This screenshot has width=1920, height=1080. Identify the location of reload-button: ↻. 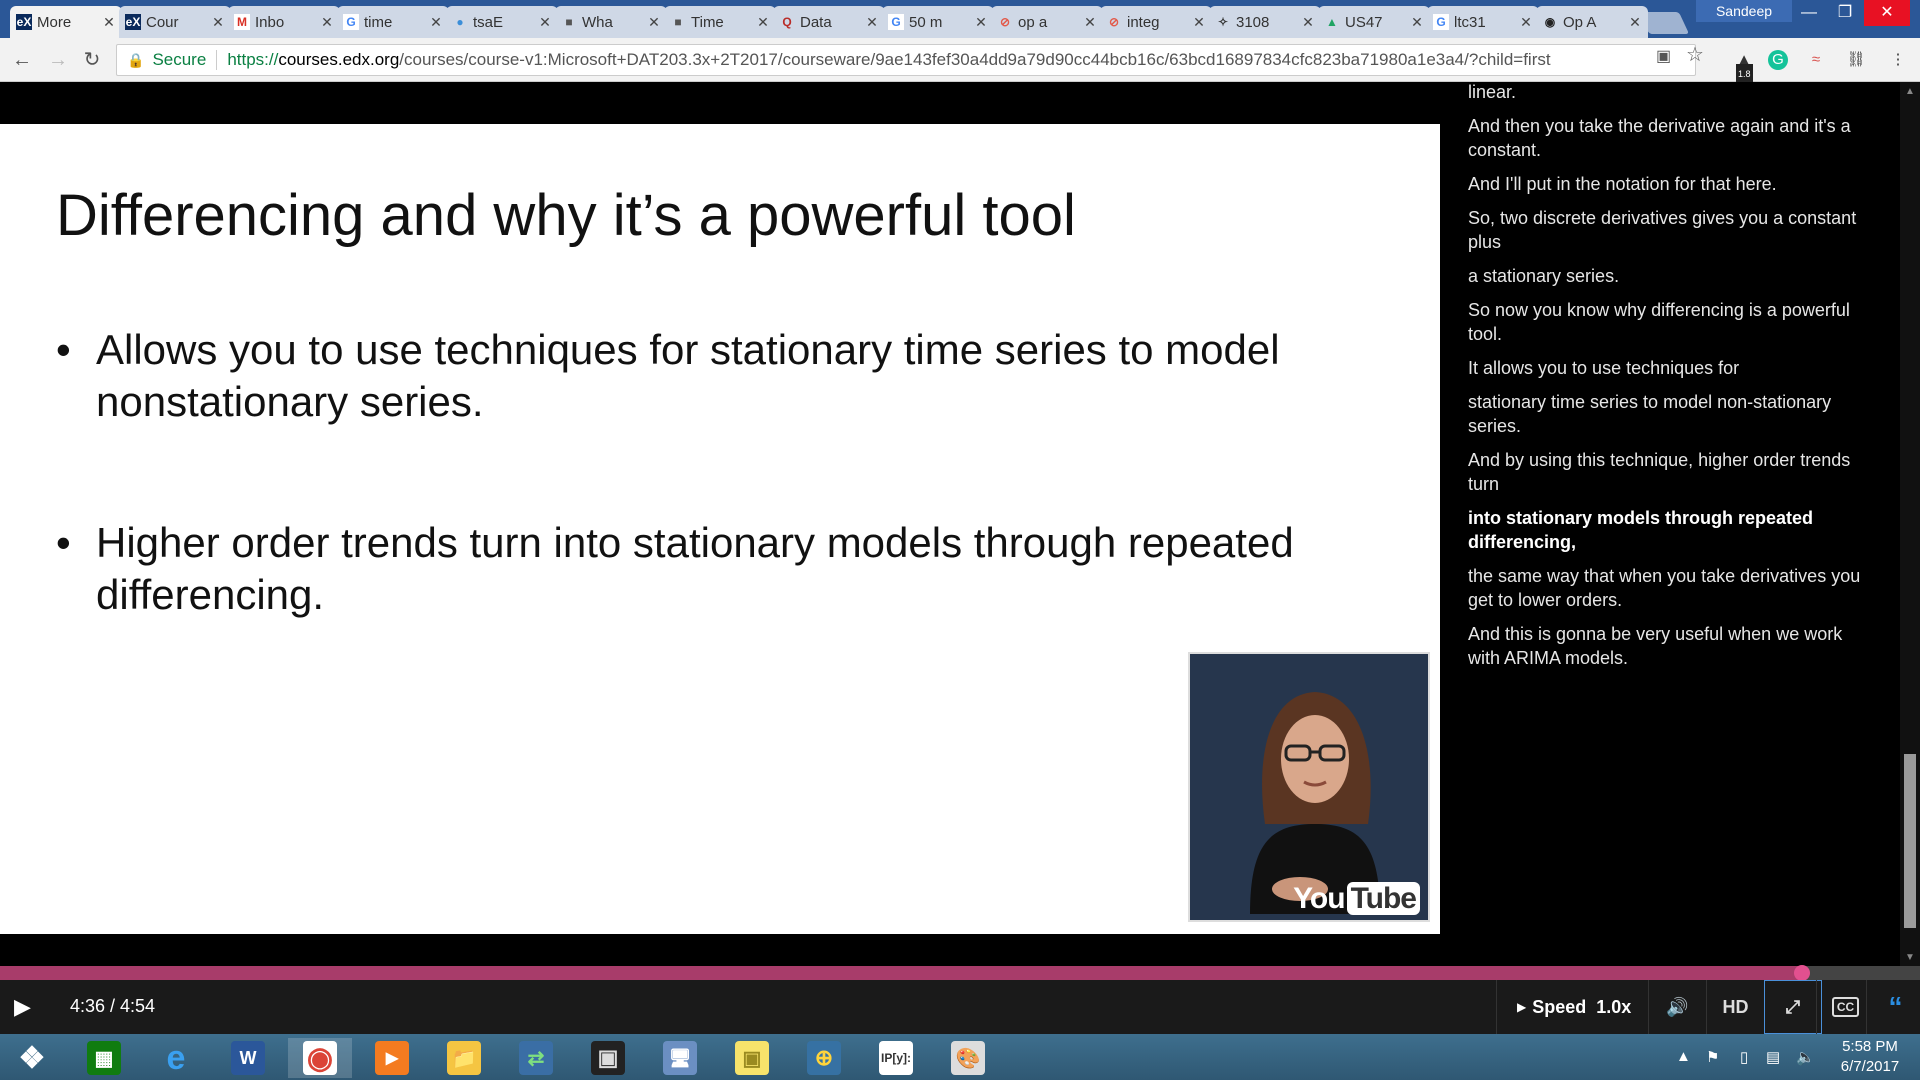
(92, 60).